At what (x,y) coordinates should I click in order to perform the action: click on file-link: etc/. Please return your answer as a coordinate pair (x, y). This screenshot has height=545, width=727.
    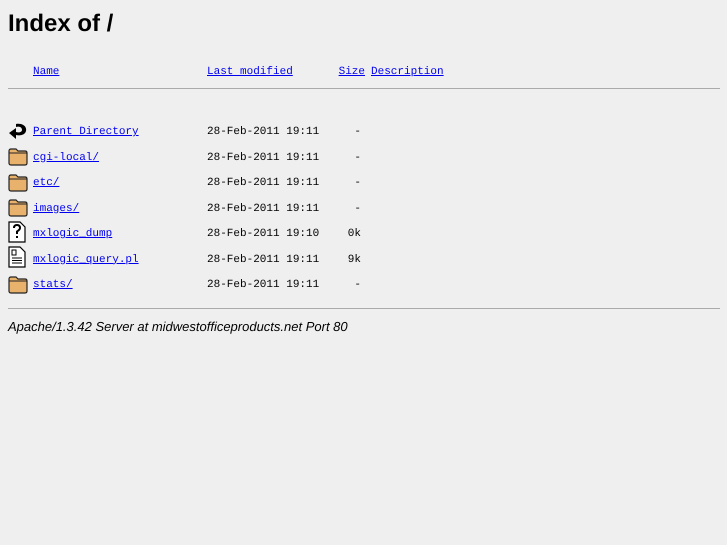
    Looking at the image, I should click on (46, 183).